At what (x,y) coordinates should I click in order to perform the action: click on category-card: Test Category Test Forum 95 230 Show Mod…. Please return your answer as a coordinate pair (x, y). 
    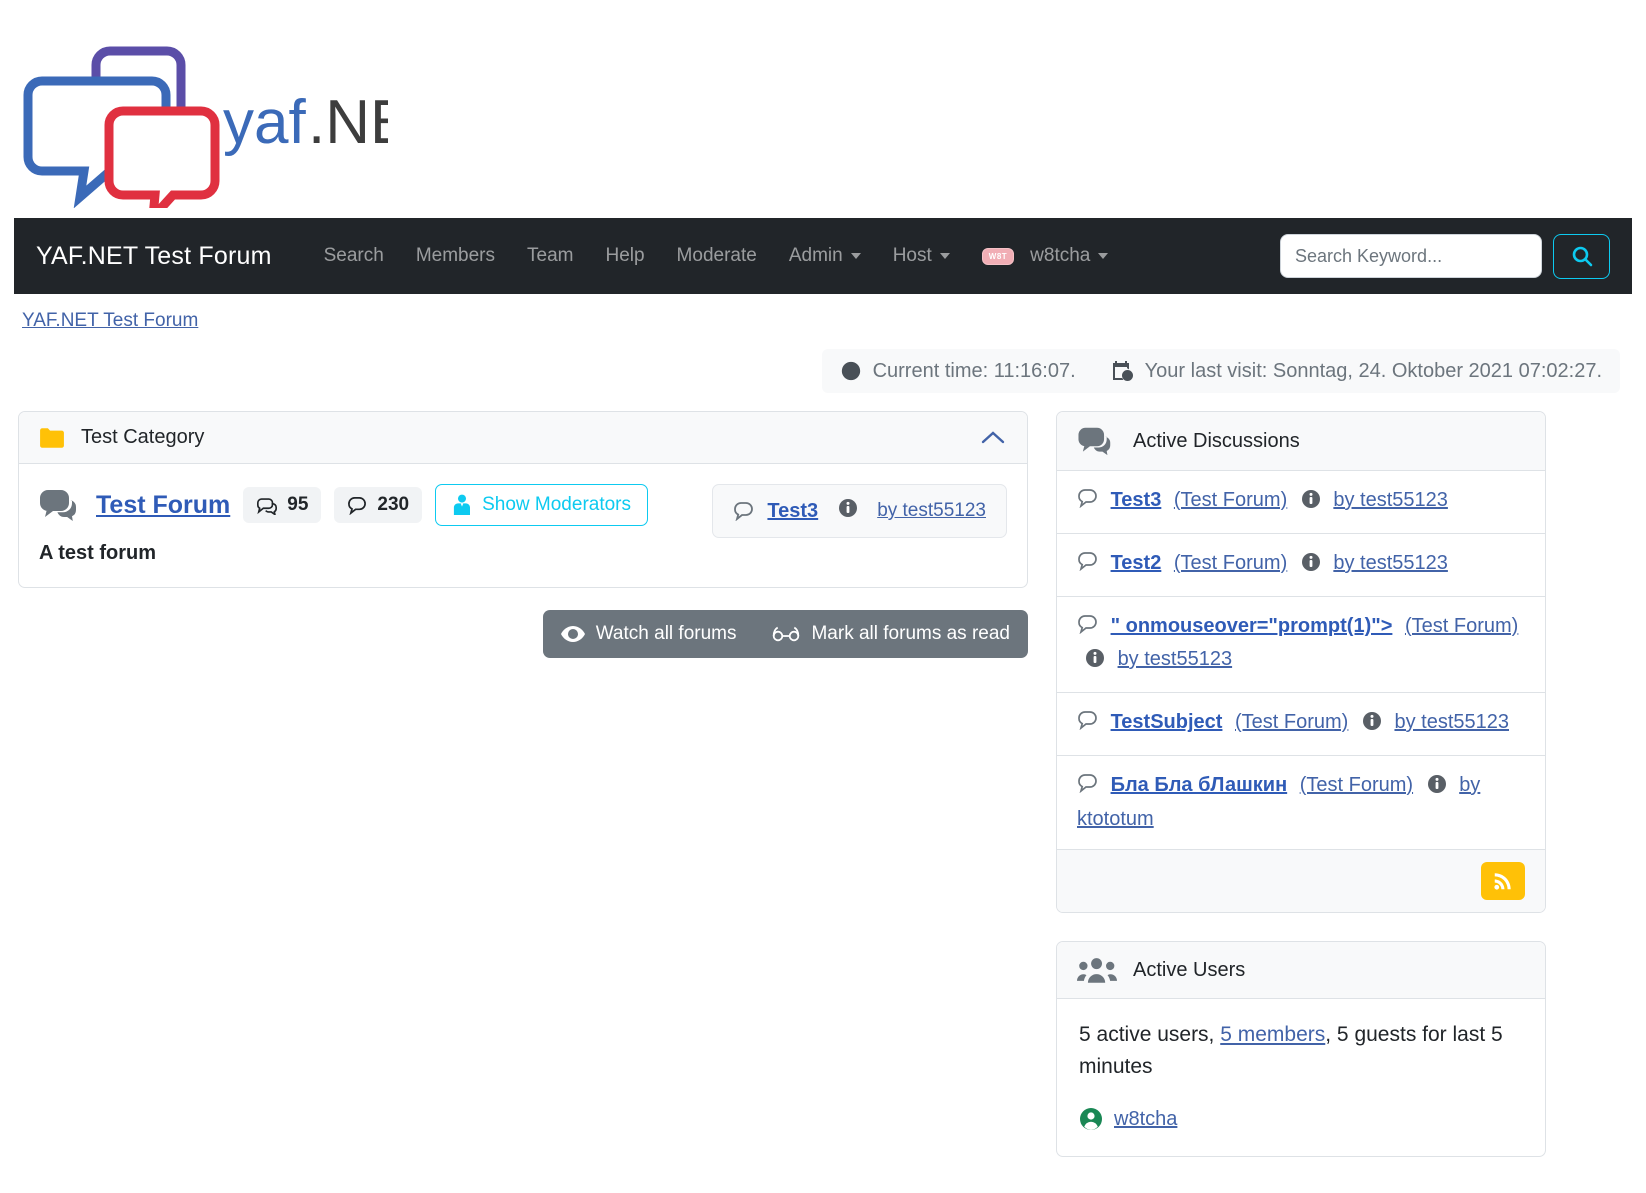
    Looking at the image, I should click on (523, 499).